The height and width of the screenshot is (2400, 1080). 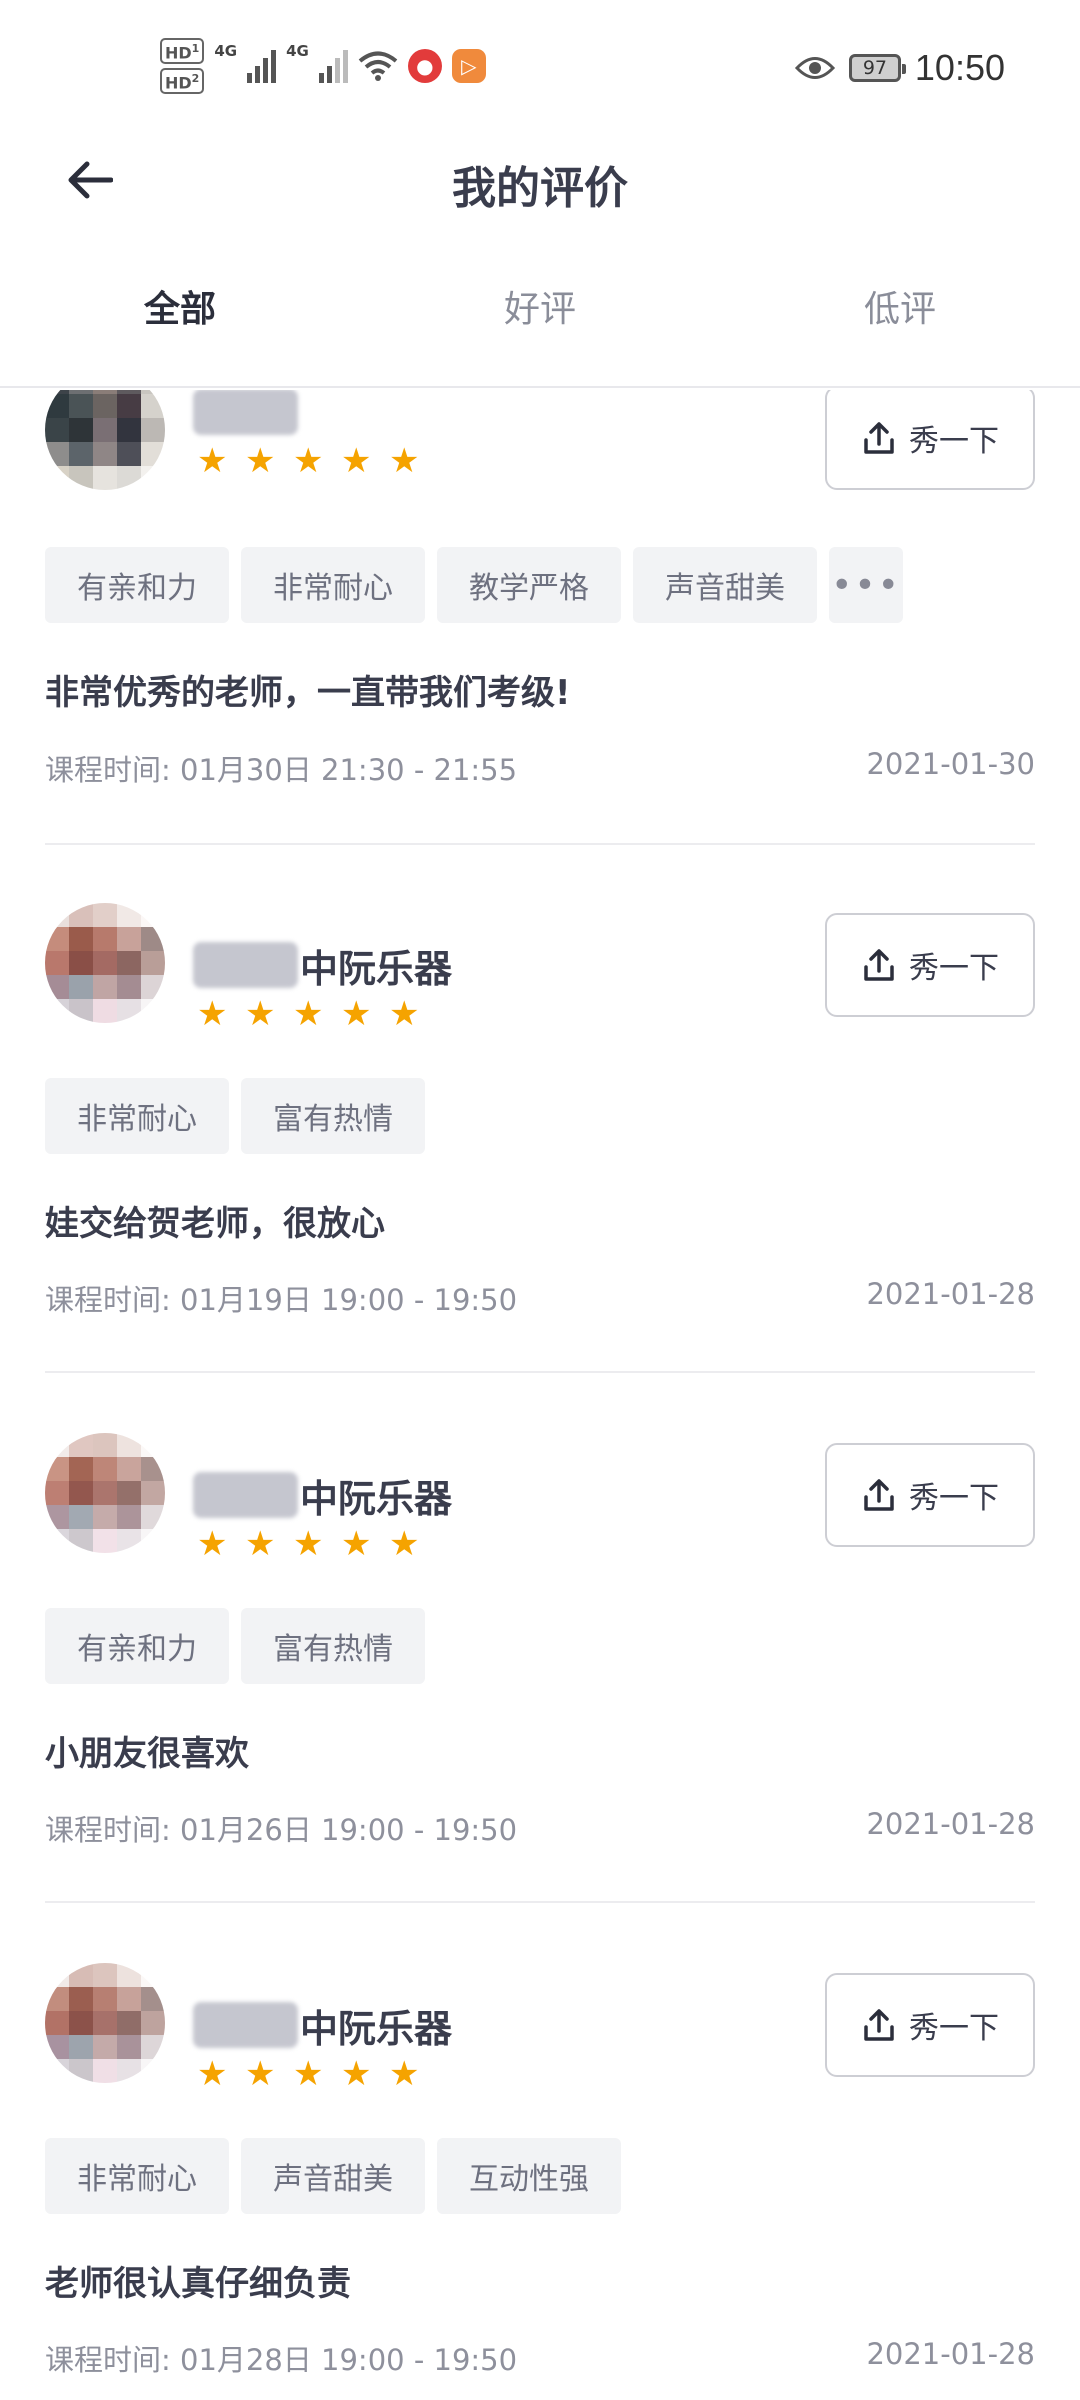 What do you see at coordinates (349, 1300) in the screenshot?
I see `course-time-value: 01月19日 19:00 - 19:50` at bounding box center [349, 1300].